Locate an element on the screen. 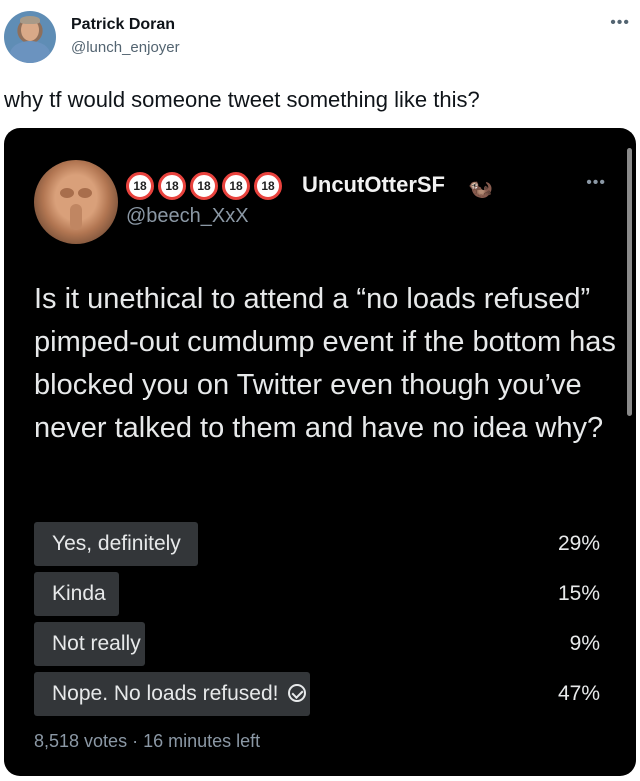  embedded-author-name: UncutOtterSF is located at coordinates (373, 184).